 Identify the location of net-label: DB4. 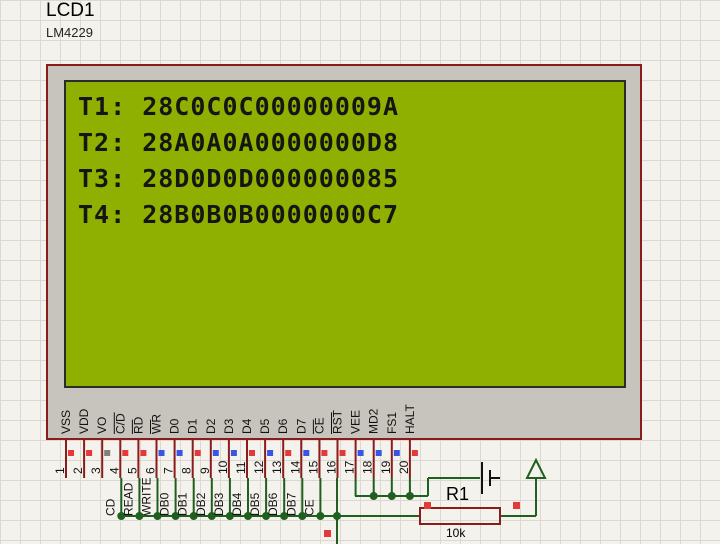
(237, 504).